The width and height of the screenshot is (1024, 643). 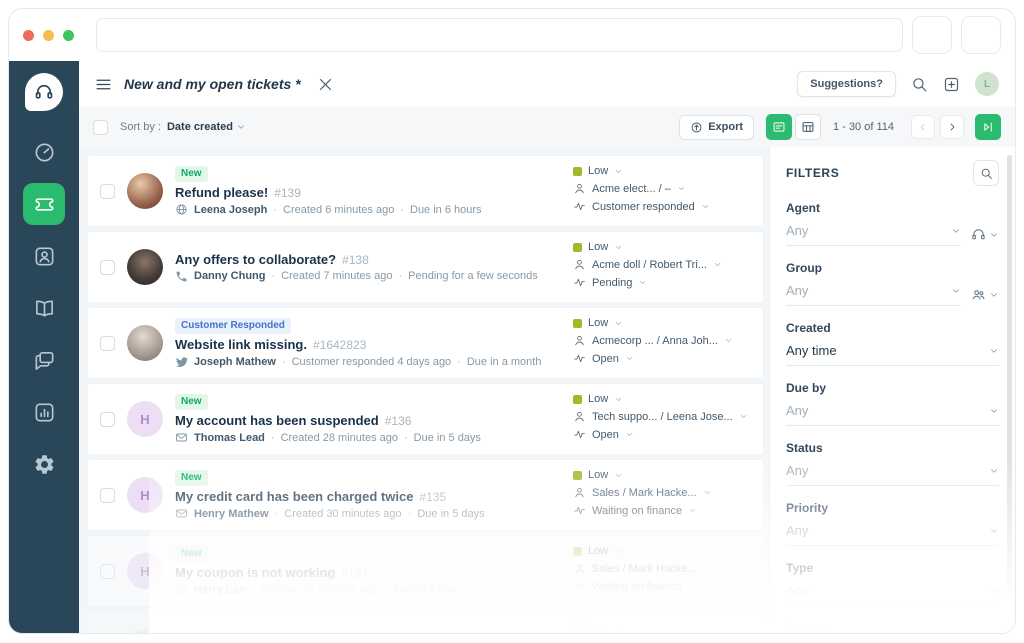 I want to click on suggestions-button: Suggestions?, so click(x=846, y=84).